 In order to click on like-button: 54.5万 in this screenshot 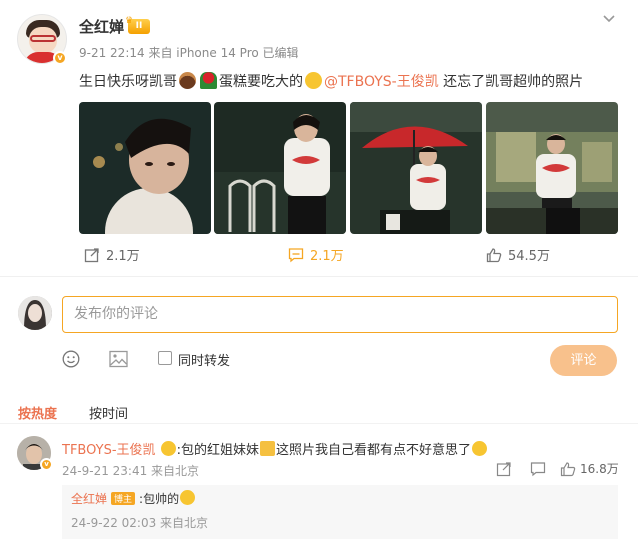, I will do `click(518, 254)`.